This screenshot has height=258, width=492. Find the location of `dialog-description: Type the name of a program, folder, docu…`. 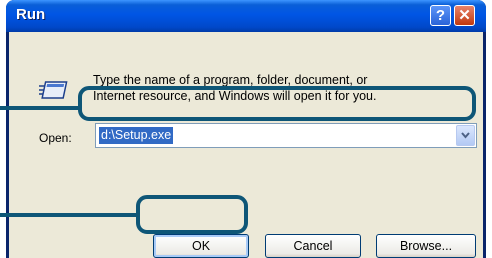

dialog-description: Type the name of a program, folder, docu… is located at coordinates (283, 88).